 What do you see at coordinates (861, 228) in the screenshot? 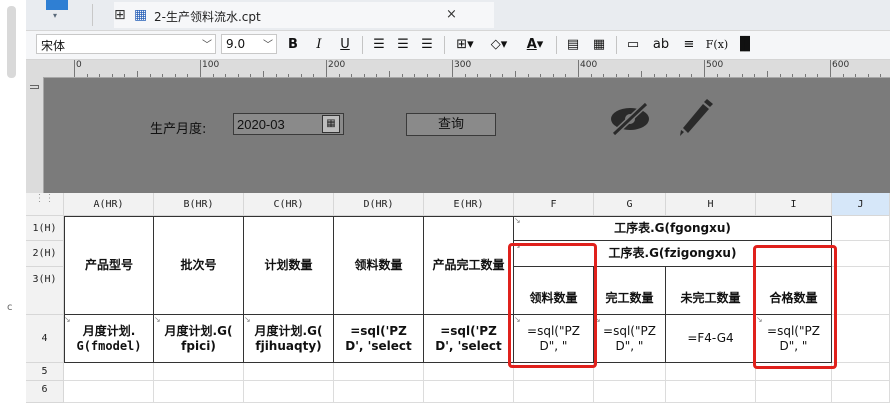
I see `cell-j1` at bounding box center [861, 228].